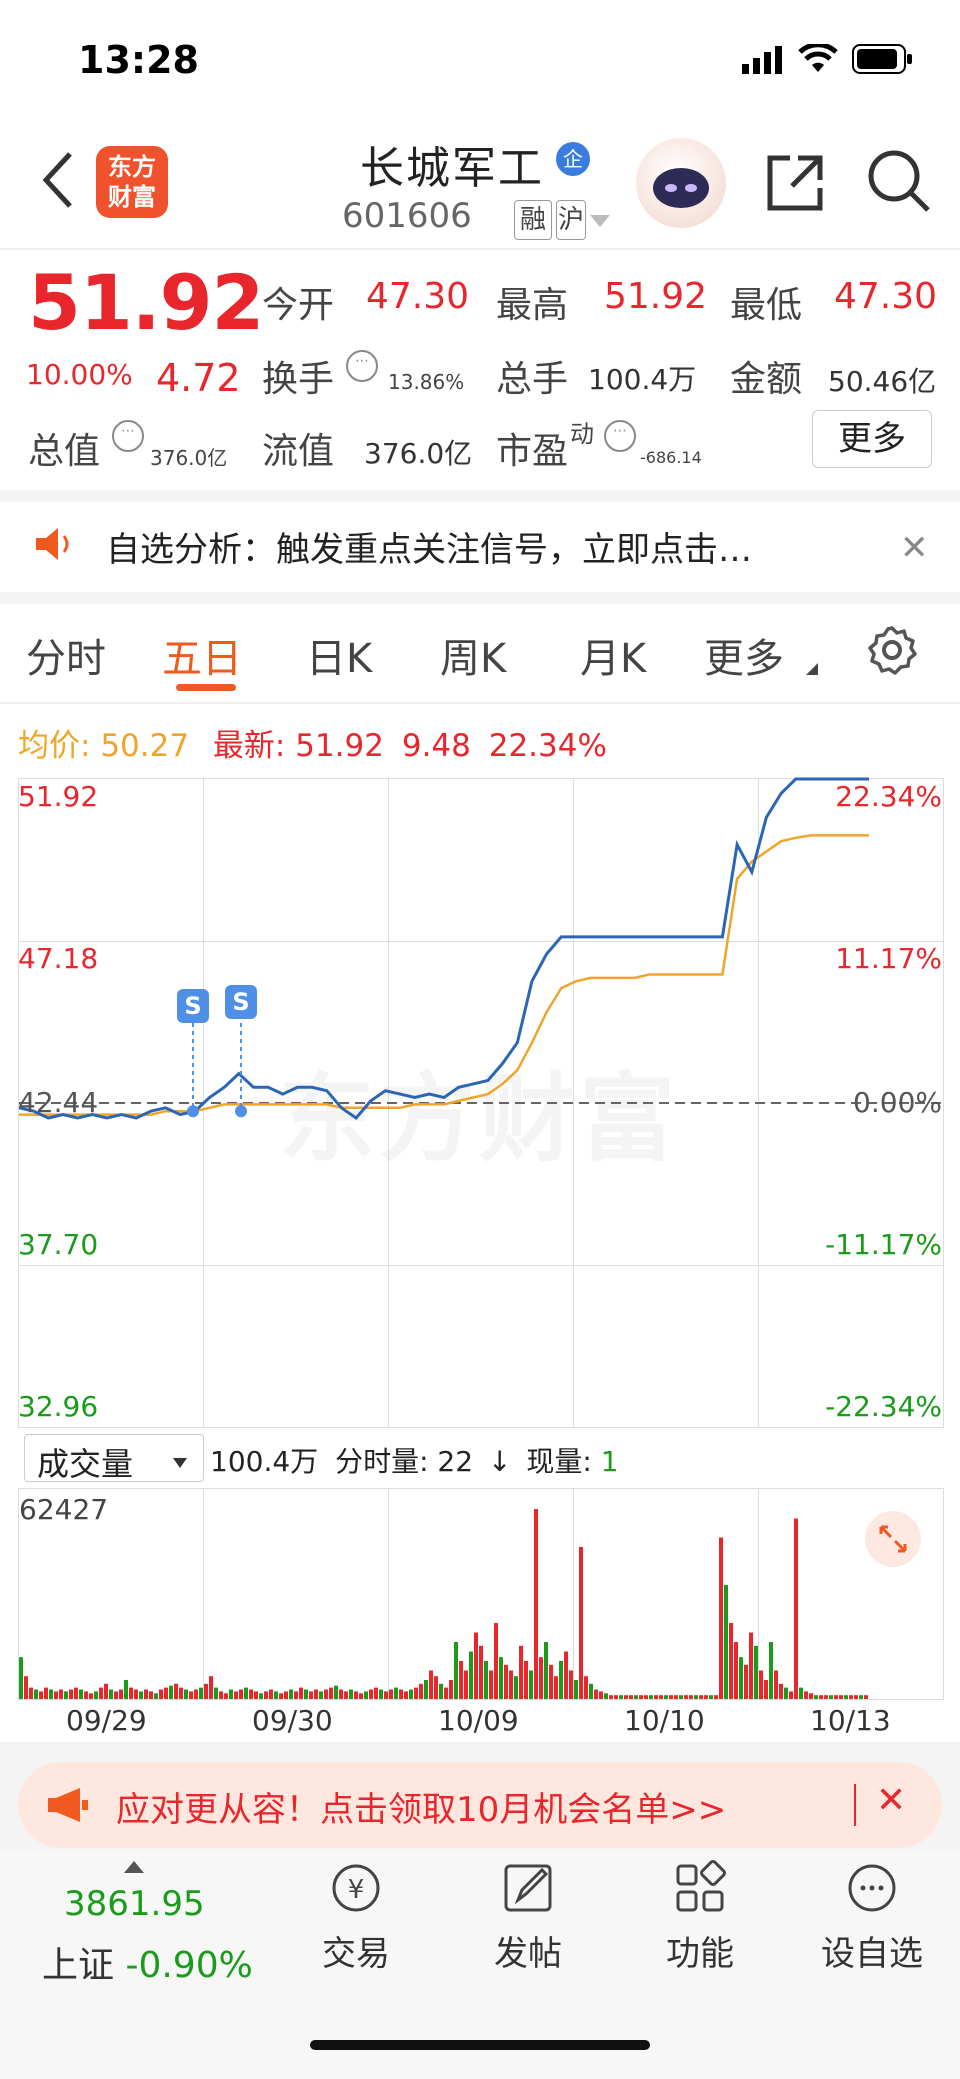  What do you see at coordinates (892, 652) in the screenshot?
I see `settings-gear-icon` at bounding box center [892, 652].